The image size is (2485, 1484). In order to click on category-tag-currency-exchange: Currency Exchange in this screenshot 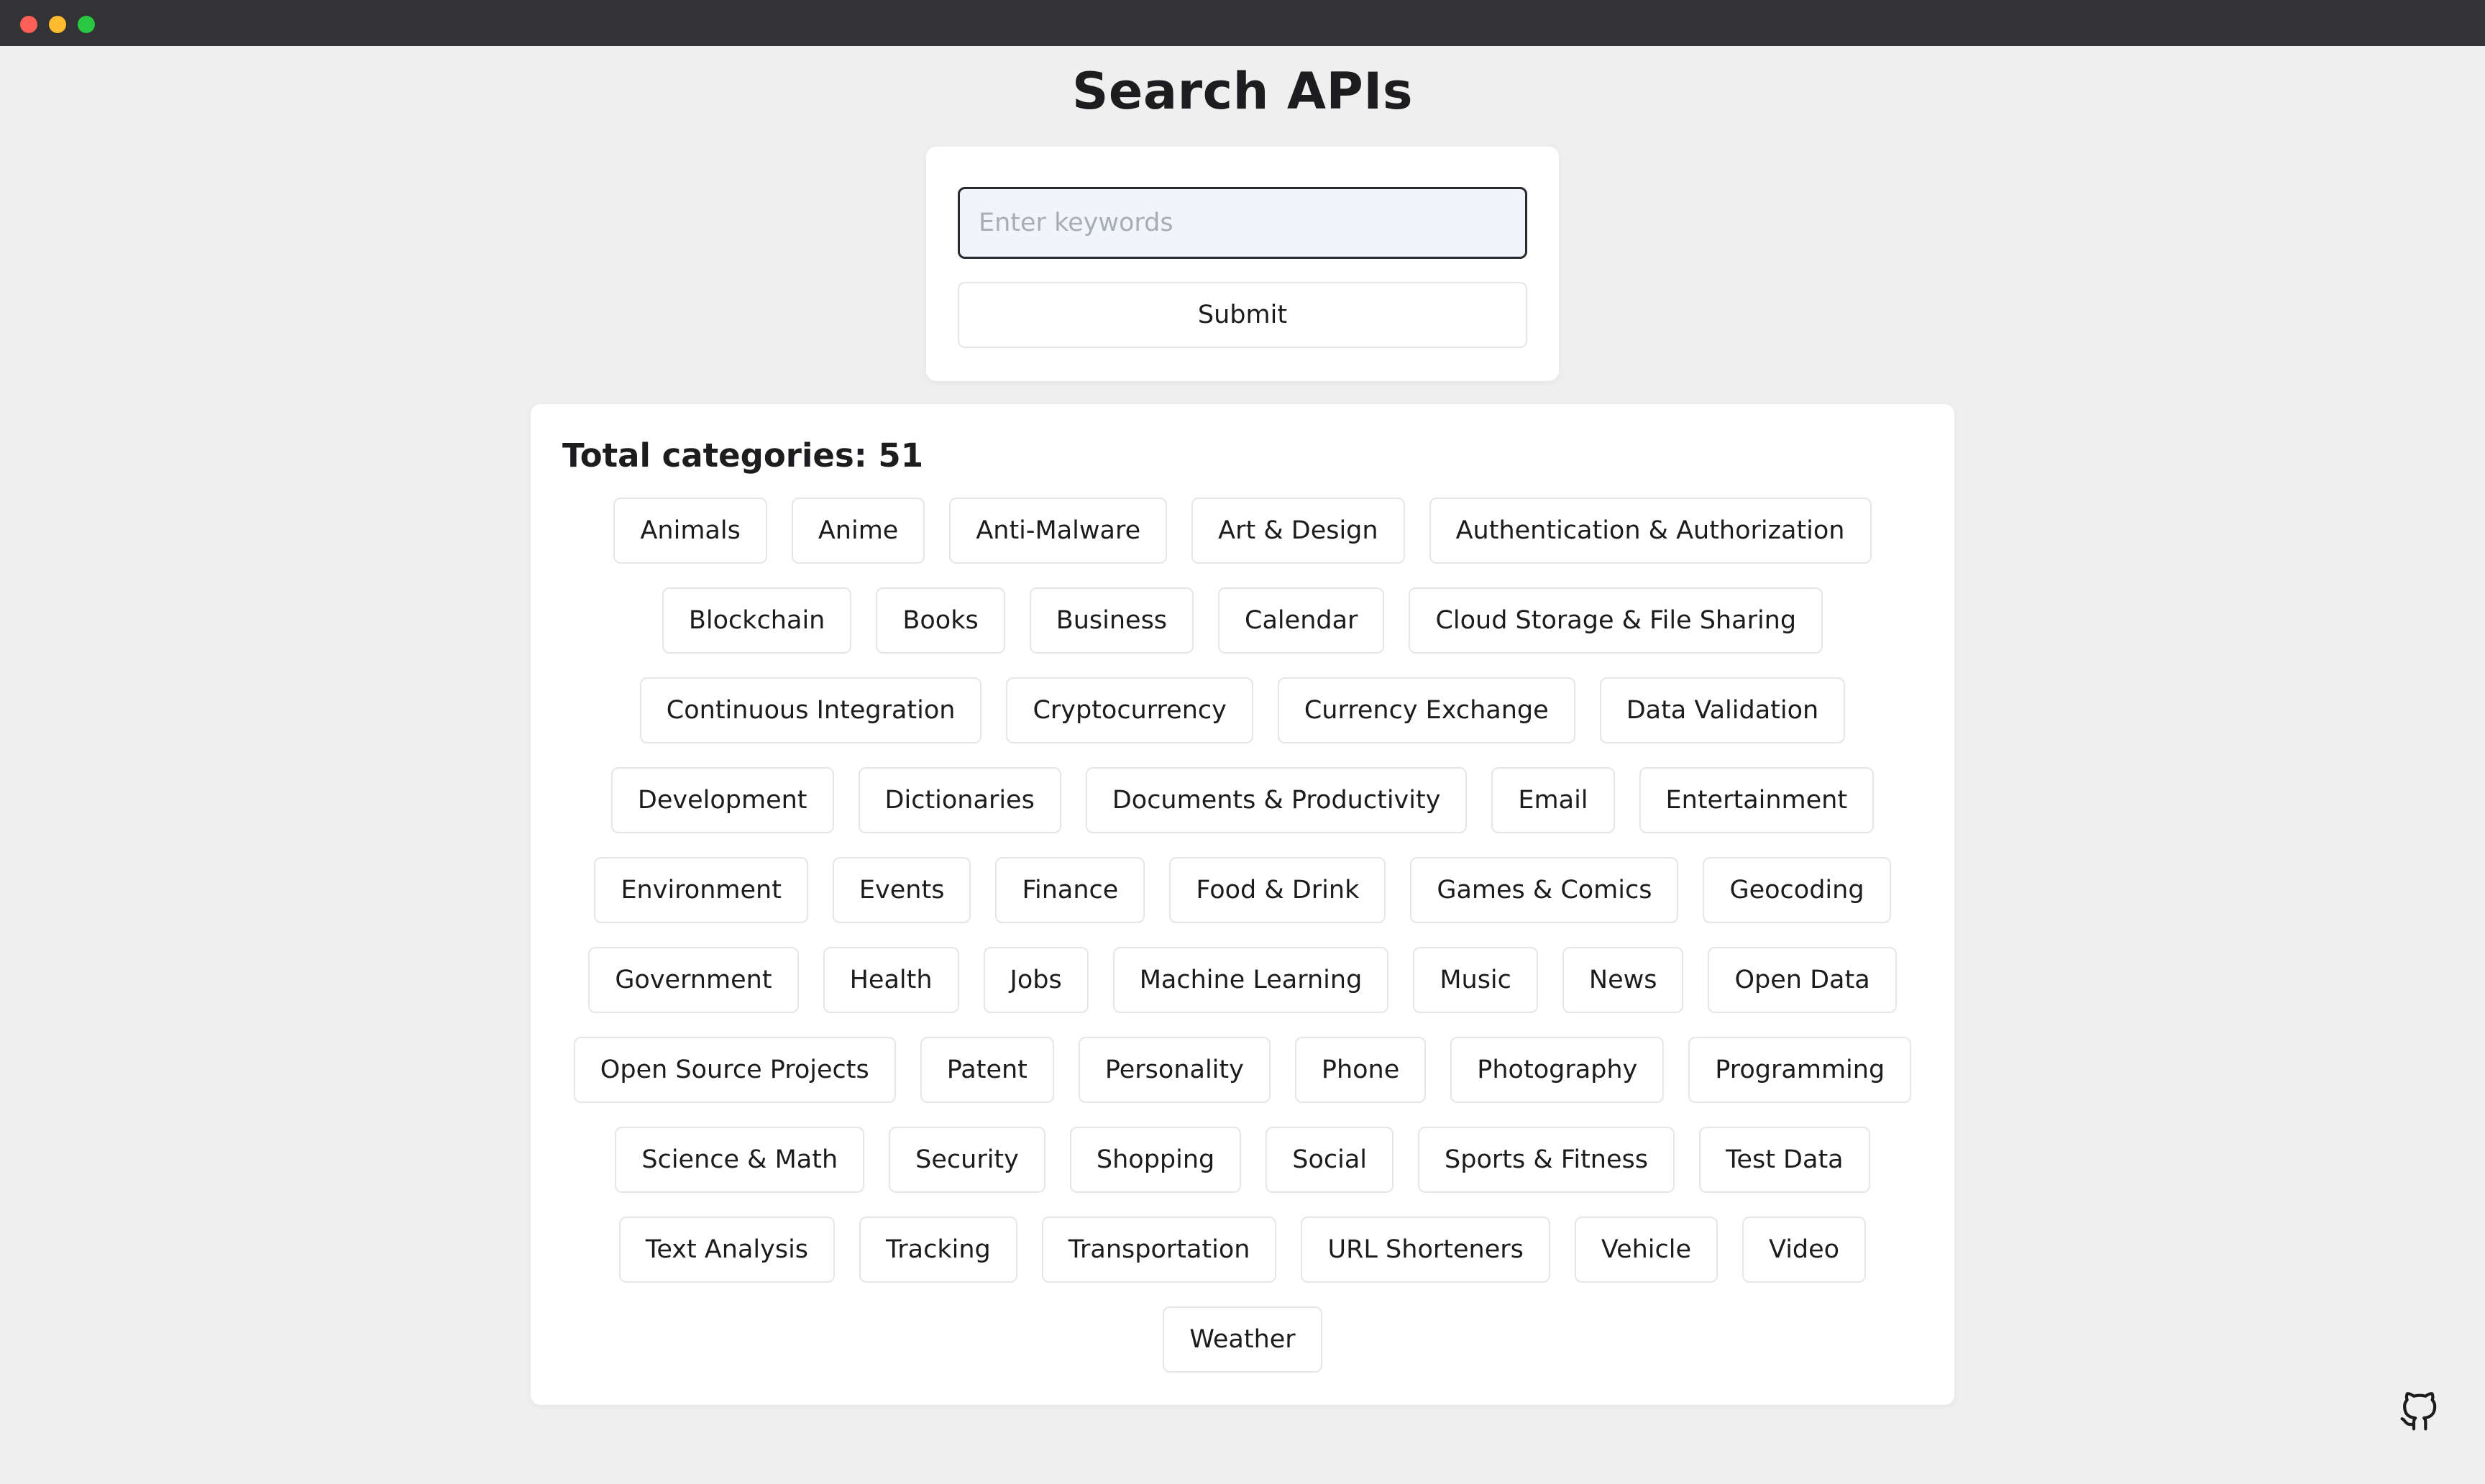, I will do `click(1426, 710)`.